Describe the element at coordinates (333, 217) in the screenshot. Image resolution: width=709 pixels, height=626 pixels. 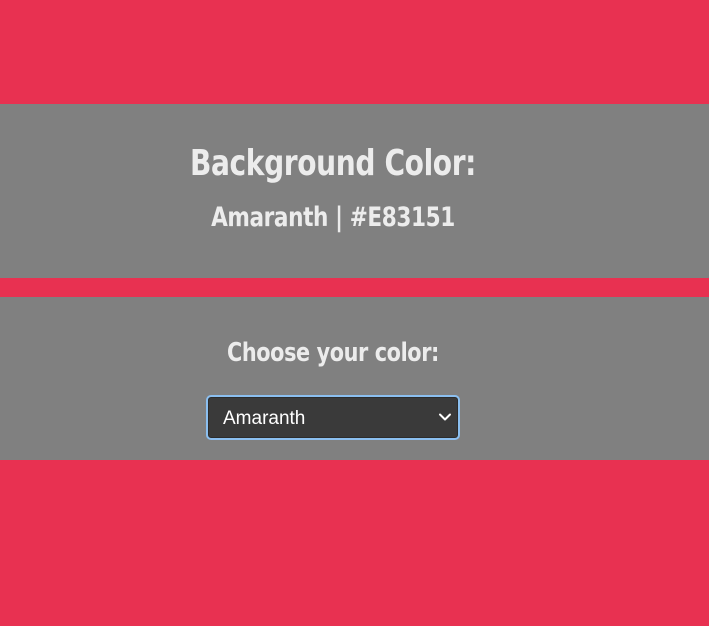
I see `background-color-value: Amaranth | #E83151` at that location.